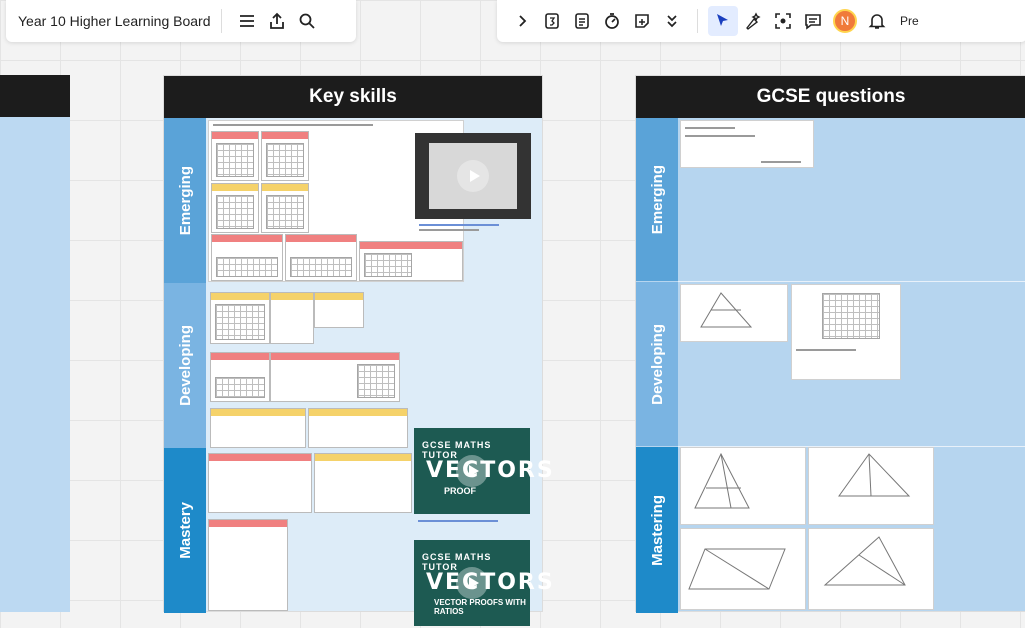 The width and height of the screenshot is (1025, 628). What do you see at coordinates (830, 97) in the screenshot?
I see `gcse-questions-header: GCSE questions` at bounding box center [830, 97].